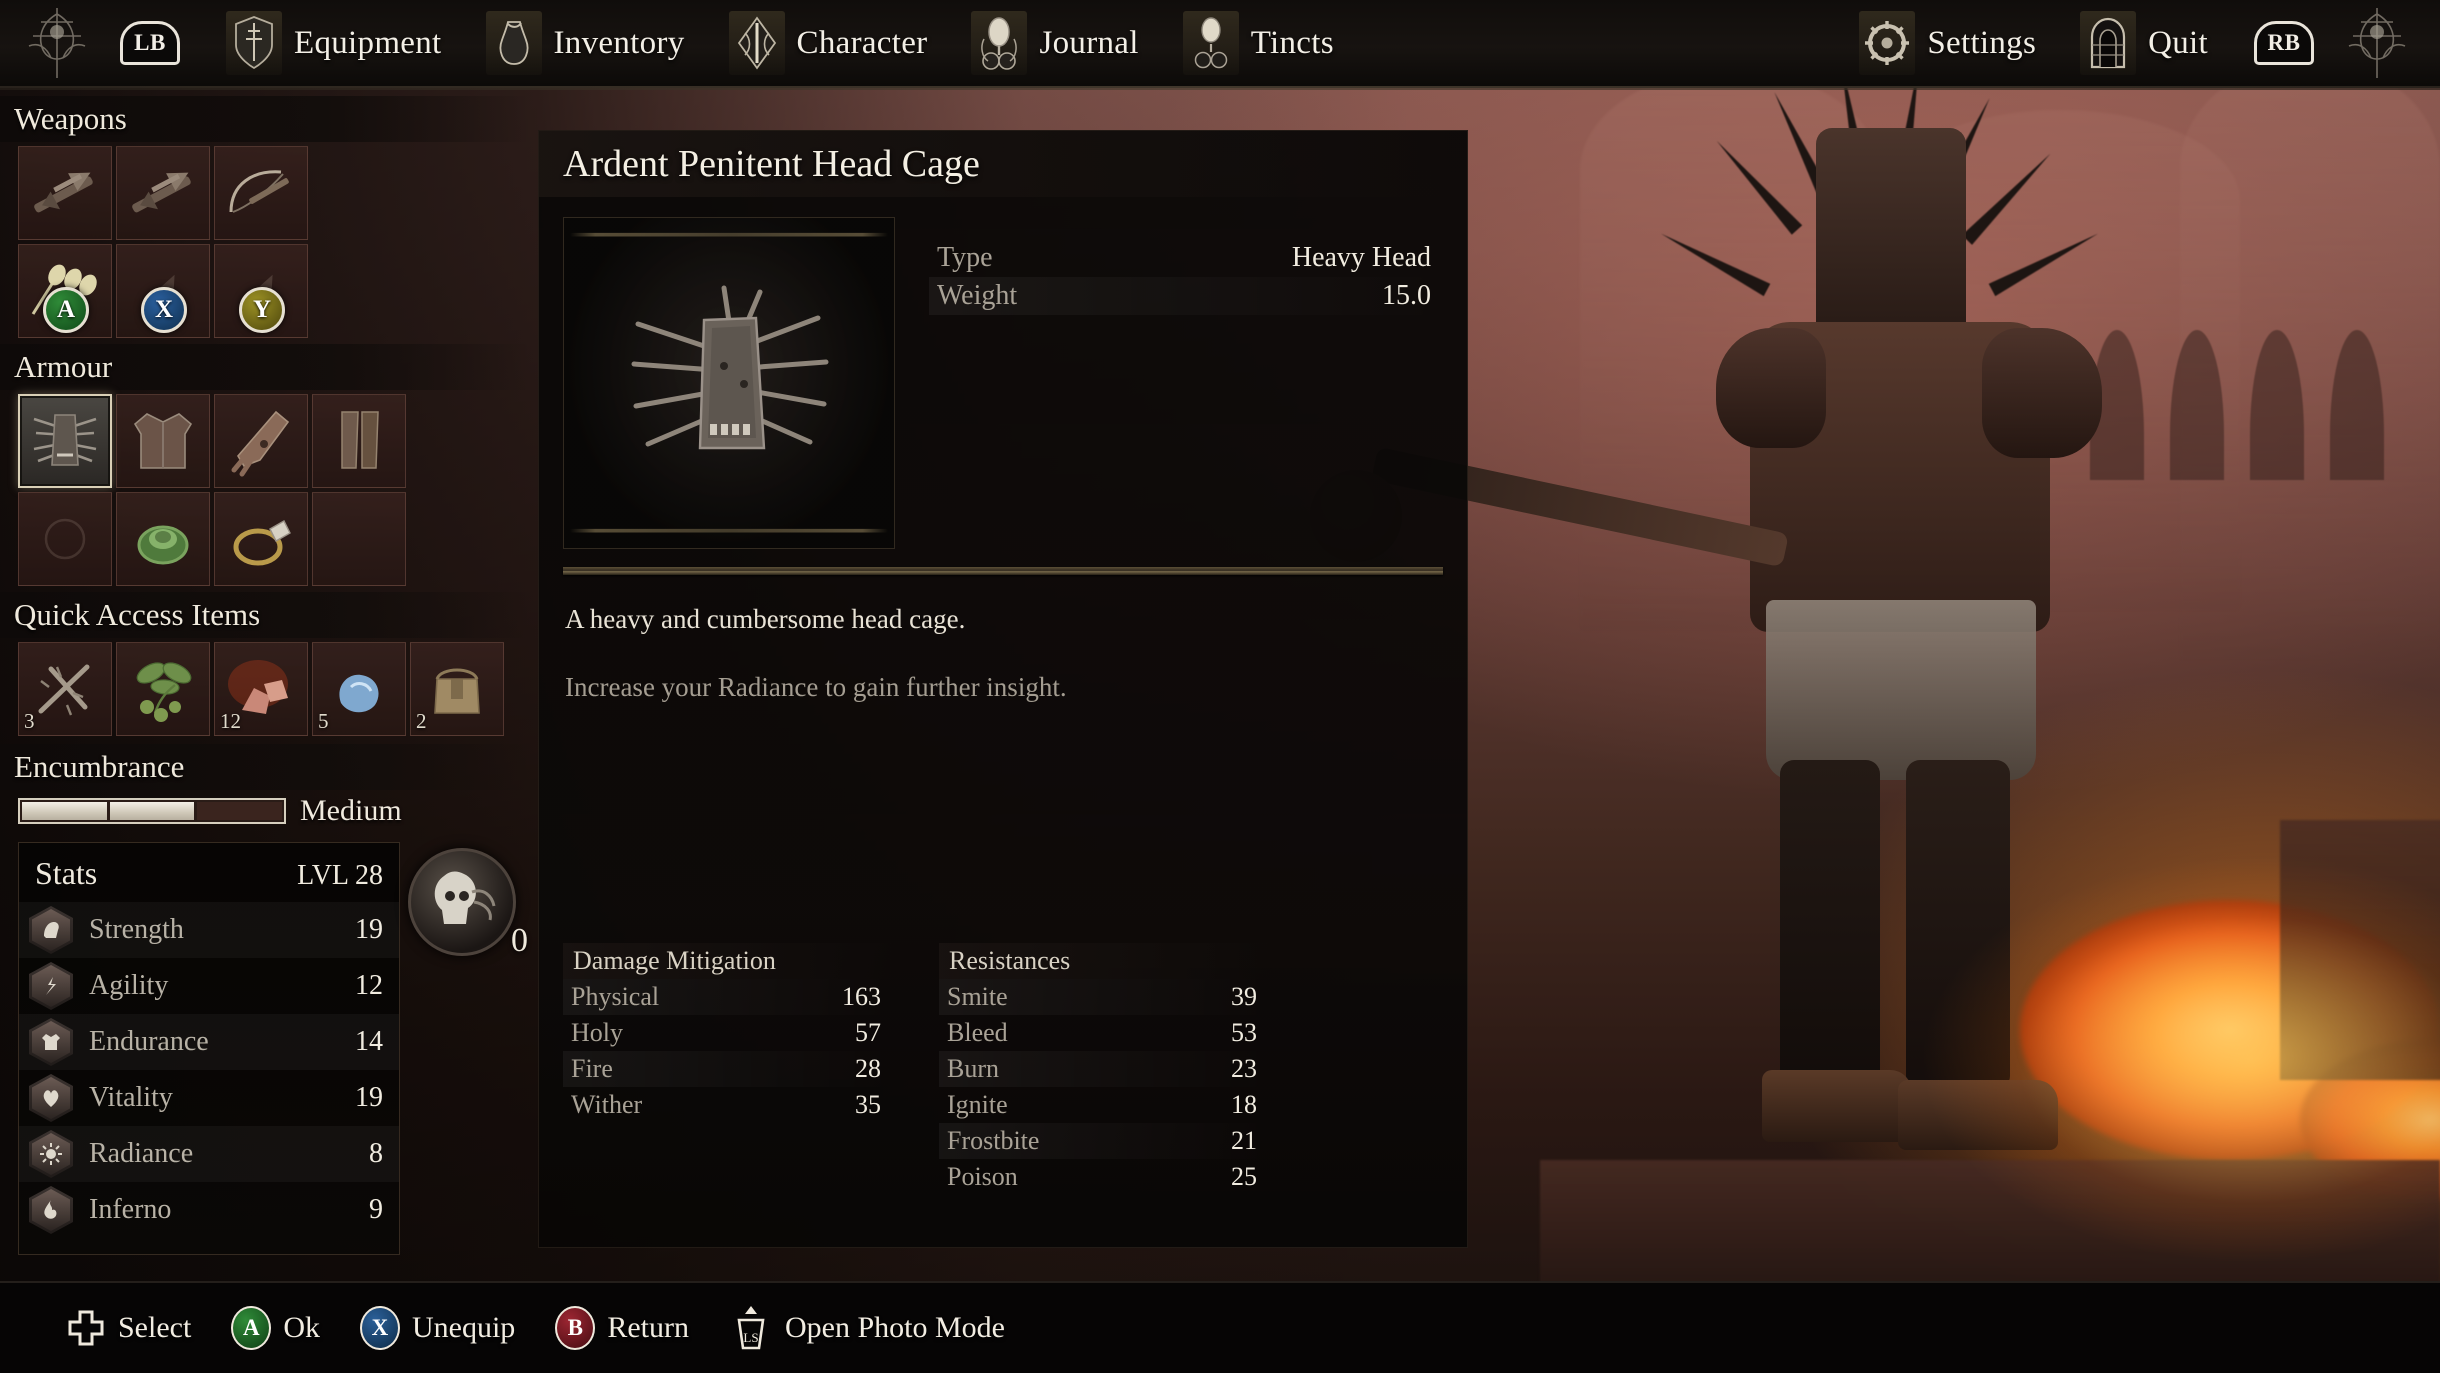 Image resolution: width=2440 pixels, height=1373 pixels. I want to click on hint-ok-label: Ok, so click(301, 1327).